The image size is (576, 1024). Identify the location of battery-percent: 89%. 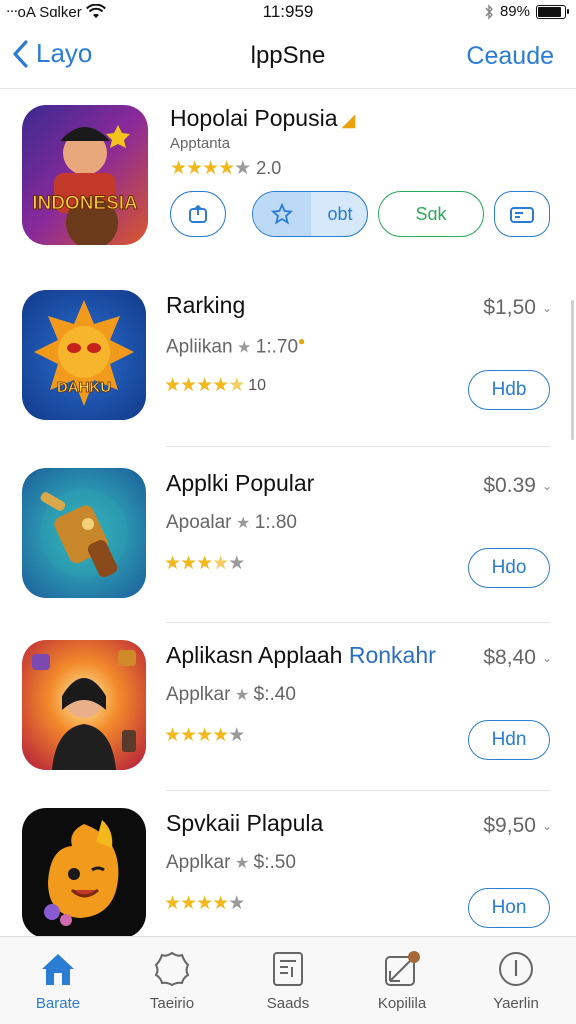
(514, 11).